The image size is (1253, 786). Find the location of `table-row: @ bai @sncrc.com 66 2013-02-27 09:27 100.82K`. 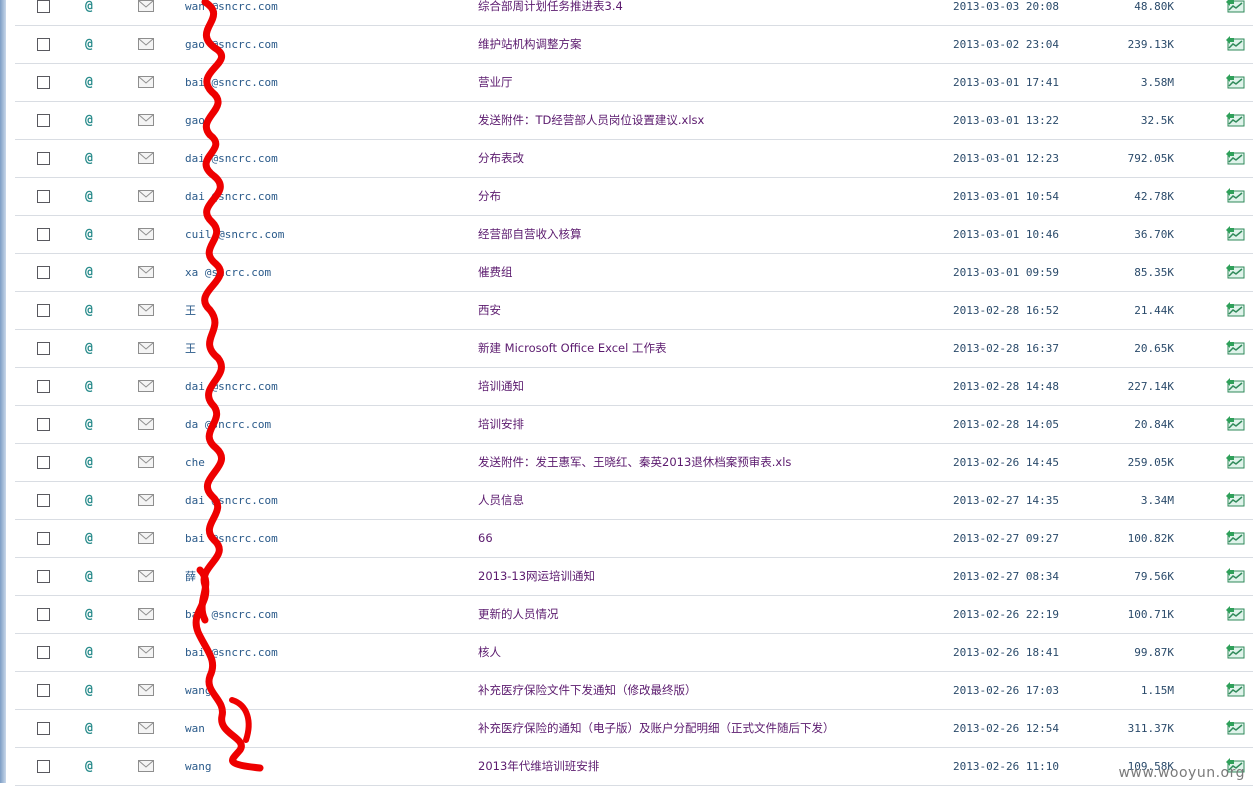

table-row: @ bai @sncrc.com 66 2013-02-27 09:27 100.82K is located at coordinates (634, 539).